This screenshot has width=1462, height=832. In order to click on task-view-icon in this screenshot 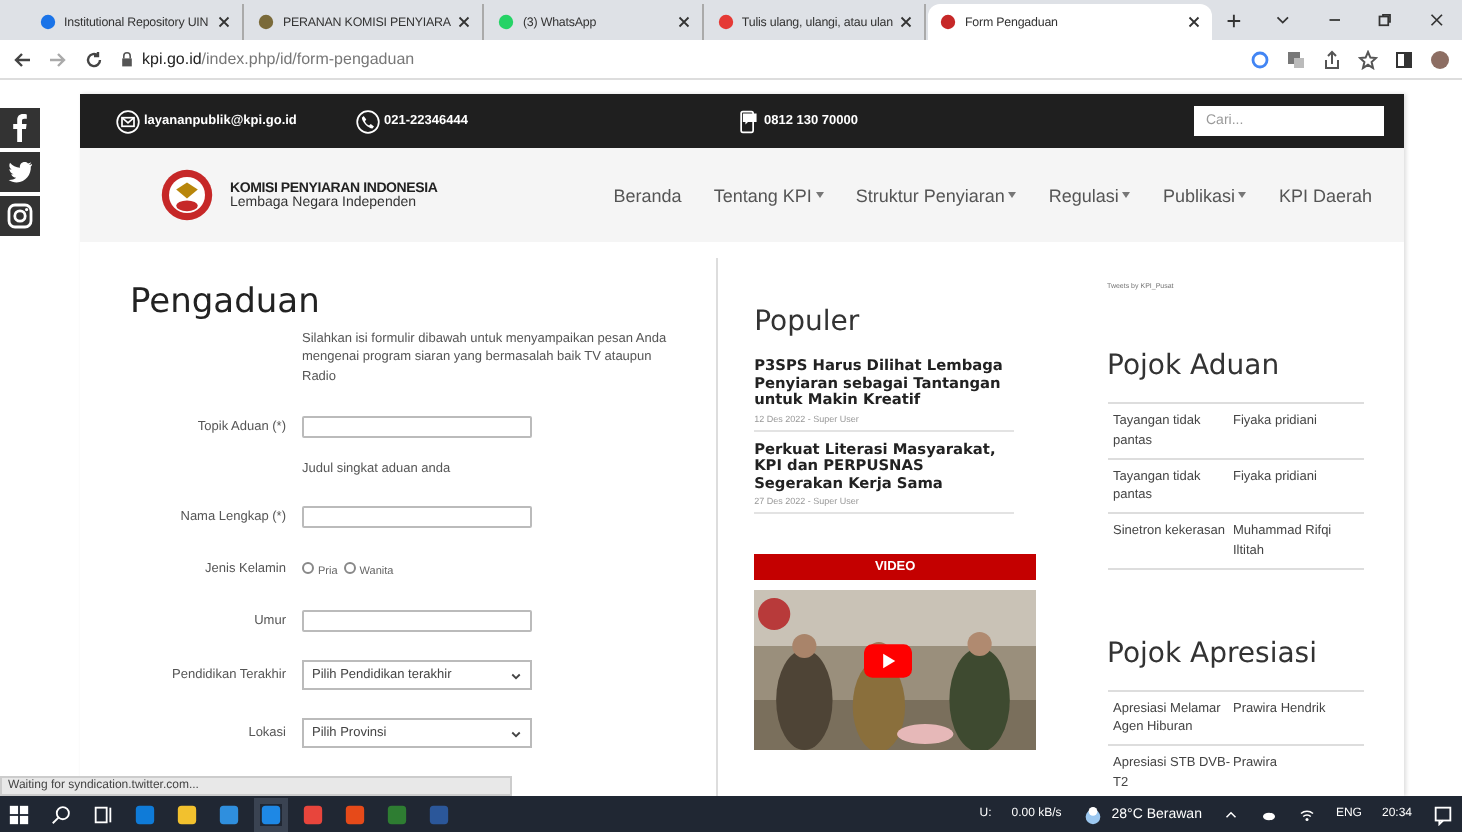, I will do `click(103, 814)`.